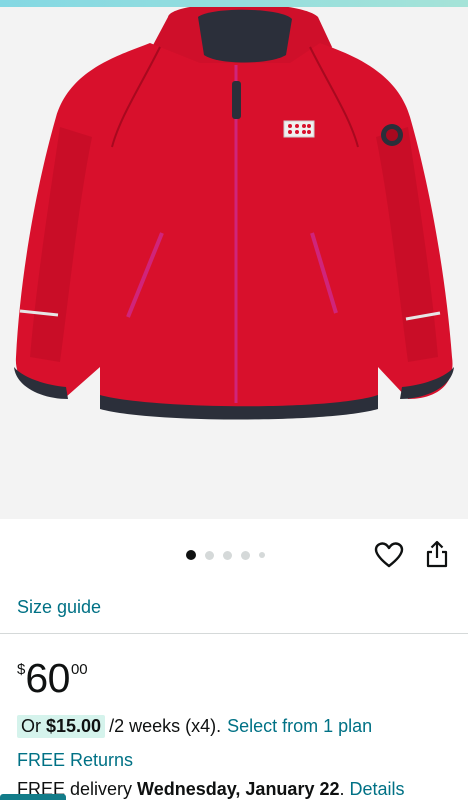 Image resolution: width=468 pixels, height=800 pixels. I want to click on top-accent-strip, so click(234, 3).